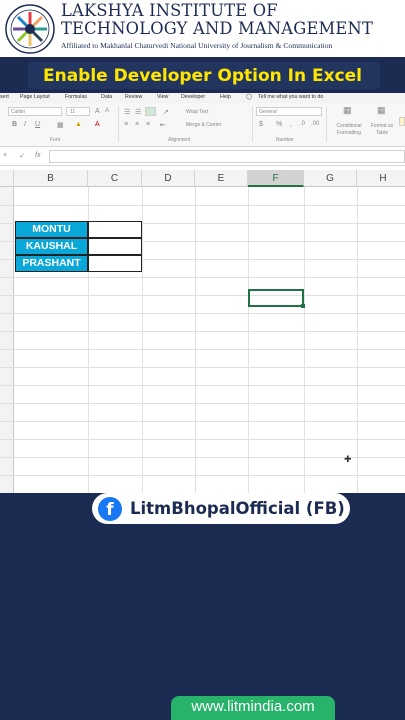 This screenshot has height=720, width=405. Describe the element at coordinates (291, 124) in the screenshot. I see `comma-icon: ,` at that location.